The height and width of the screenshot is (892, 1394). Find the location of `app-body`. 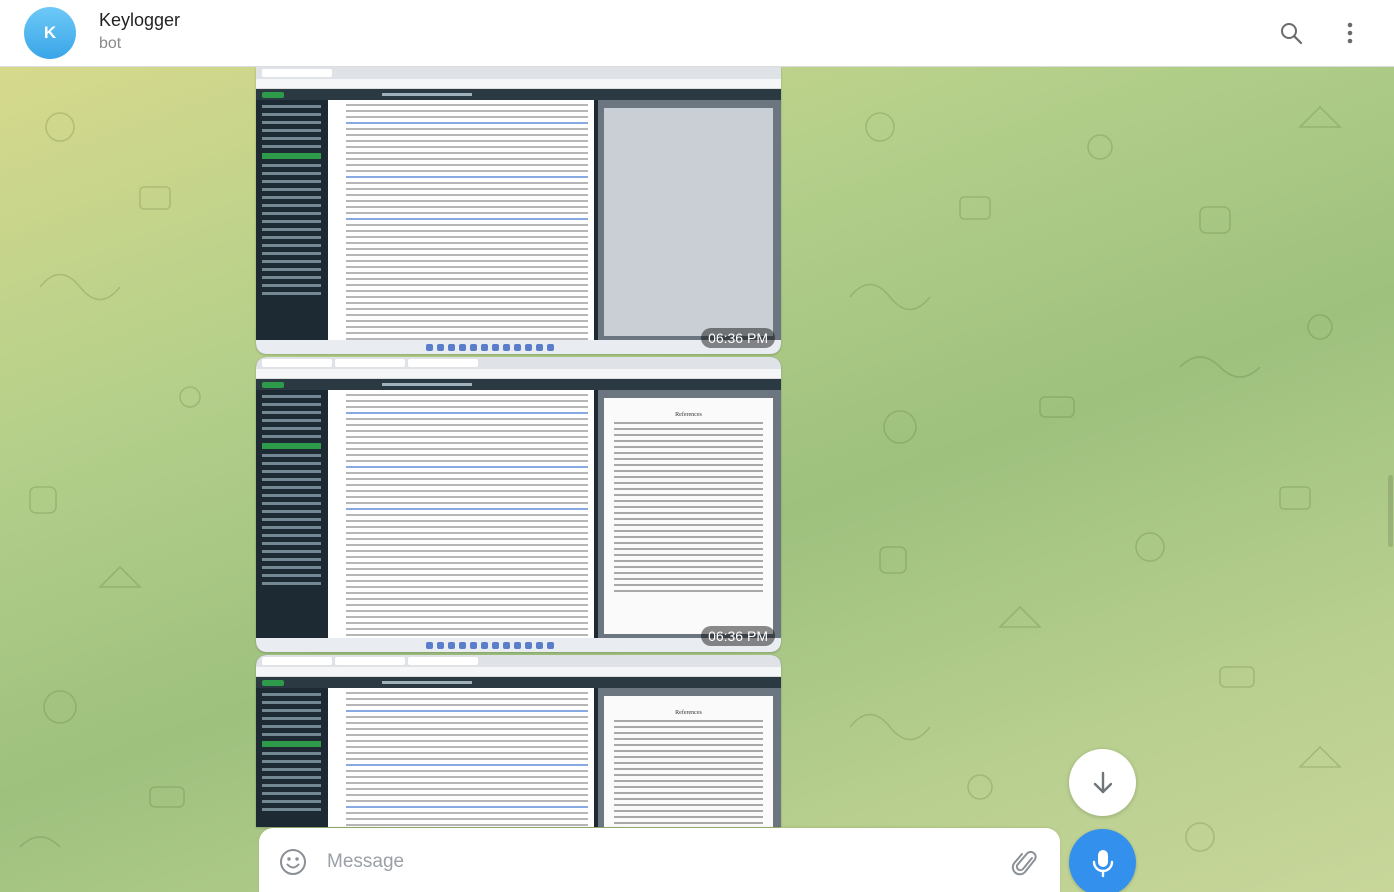

app-body is located at coordinates (518, 226).